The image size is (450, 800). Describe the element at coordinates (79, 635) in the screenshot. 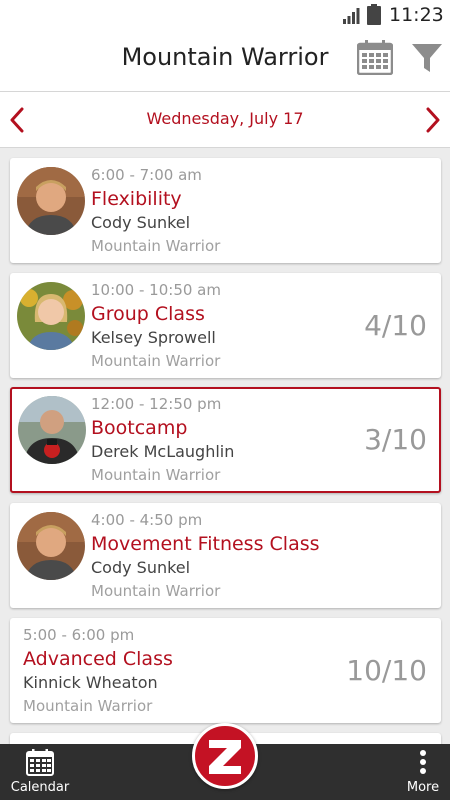

I see `class-time: 5:00 - 6:00 pm` at that location.